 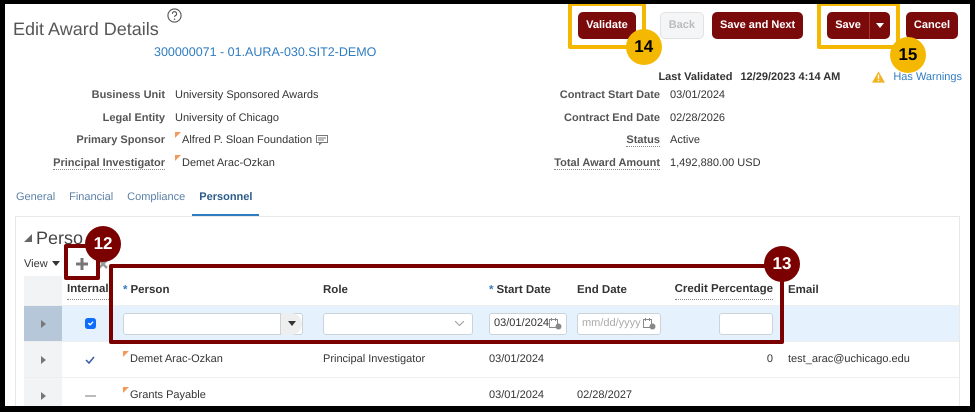 What do you see at coordinates (758, 25) in the screenshot?
I see `action-button: Save and Next` at bounding box center [758, 25].